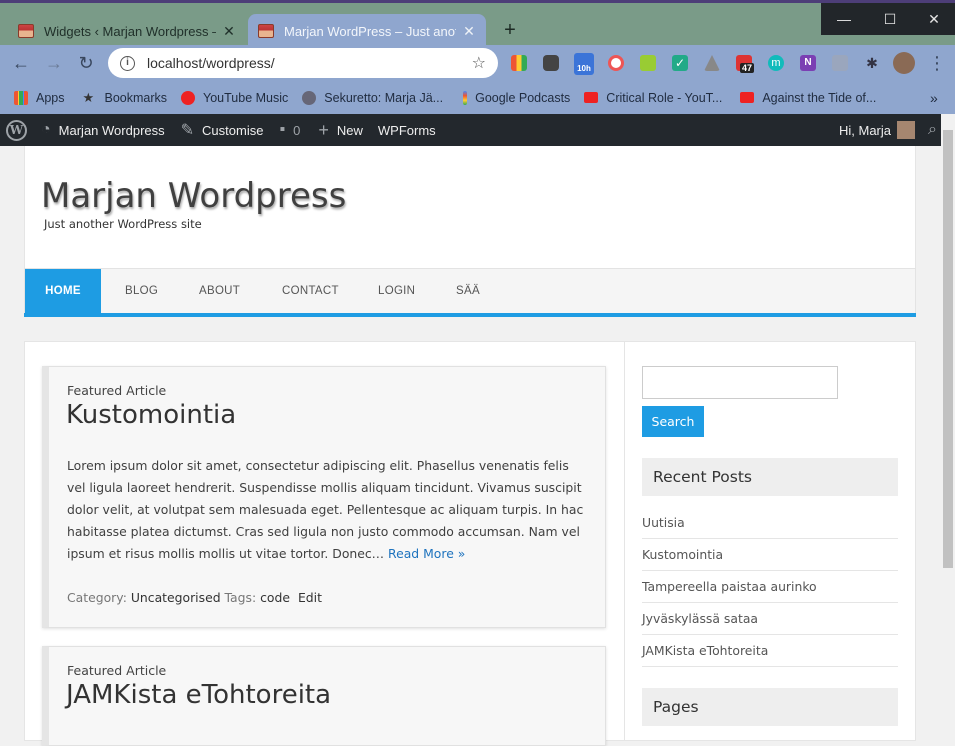 The width and height of the screenshot is (955, 746). What do you see at coordinates (86, 63) in the screenshot?
I see `reload-button: ↻` at bounding box center [86, 63].